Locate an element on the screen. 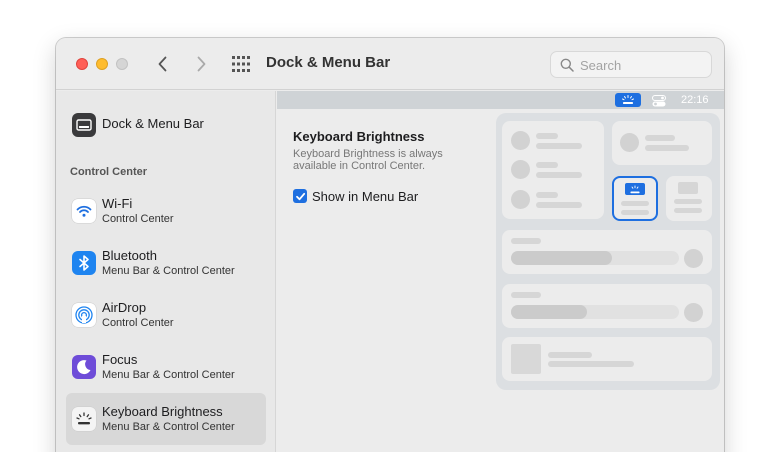 The width and height of the screenshot is (780, 452). chevron-right-icon is located at coordinates (201, 64).